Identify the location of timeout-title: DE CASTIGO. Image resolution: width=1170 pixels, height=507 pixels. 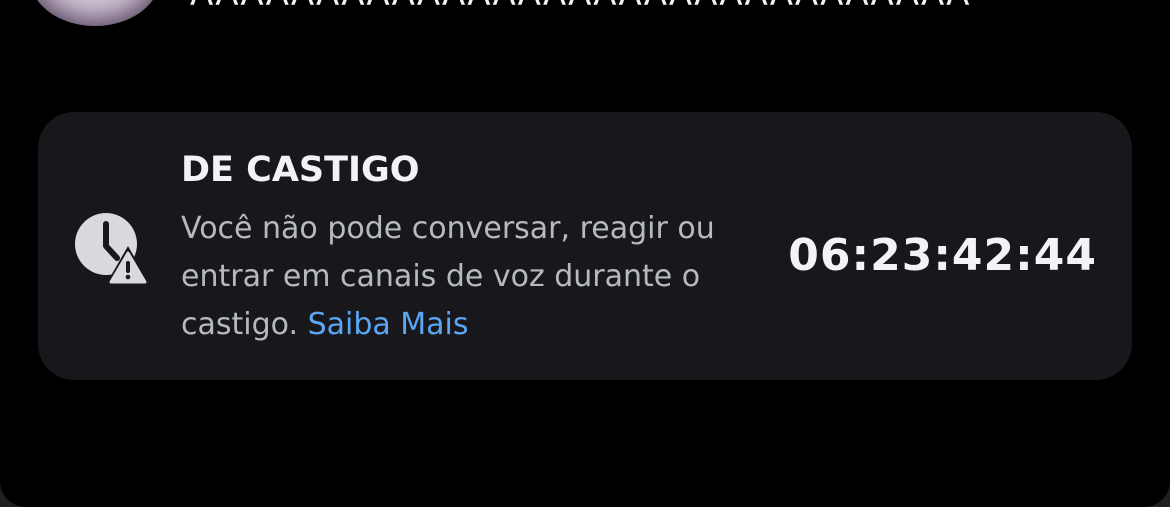
(300, 170).